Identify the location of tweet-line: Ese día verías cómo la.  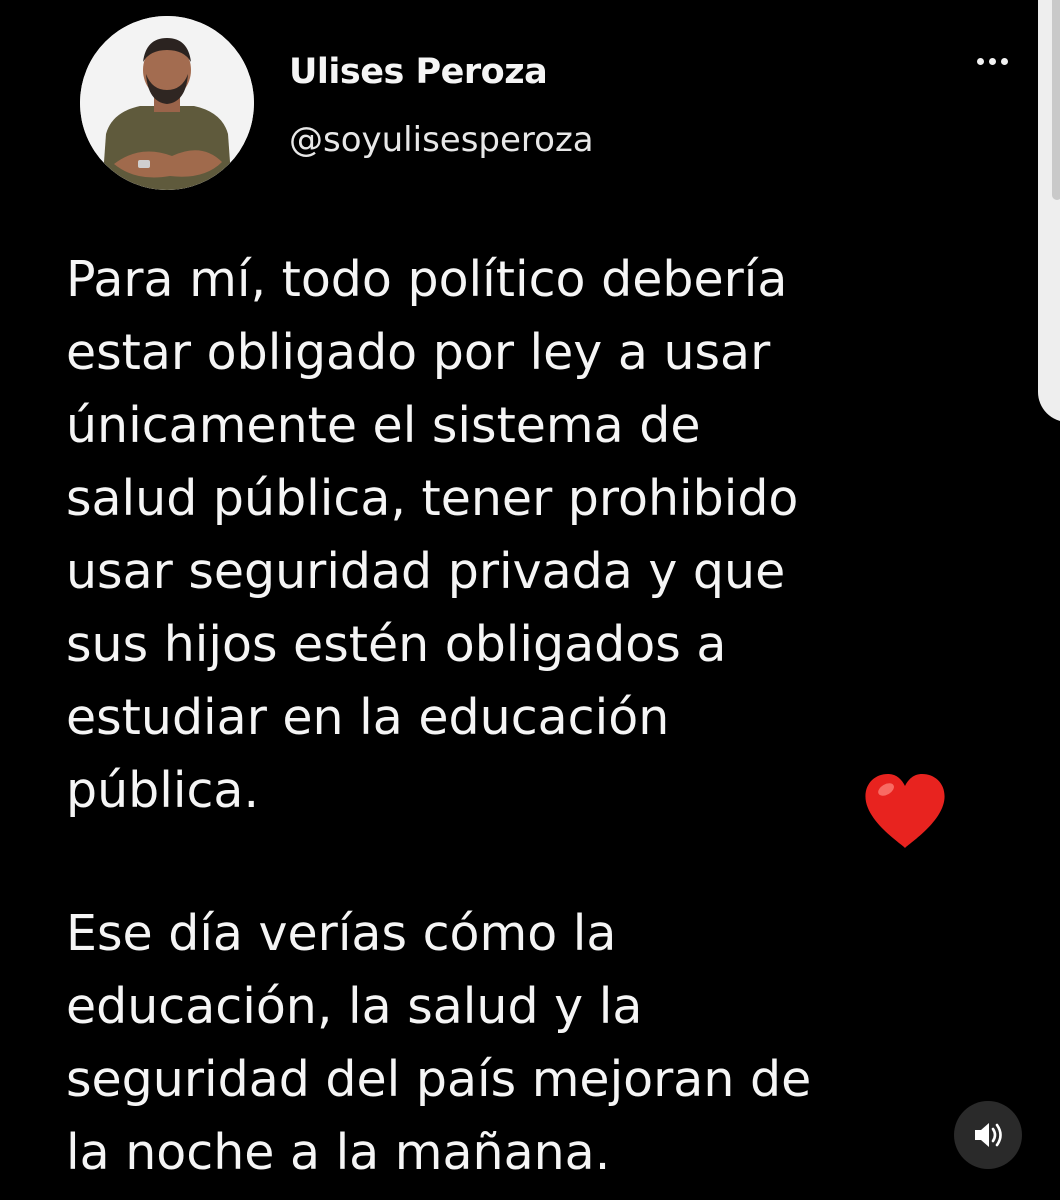
(341, 933).